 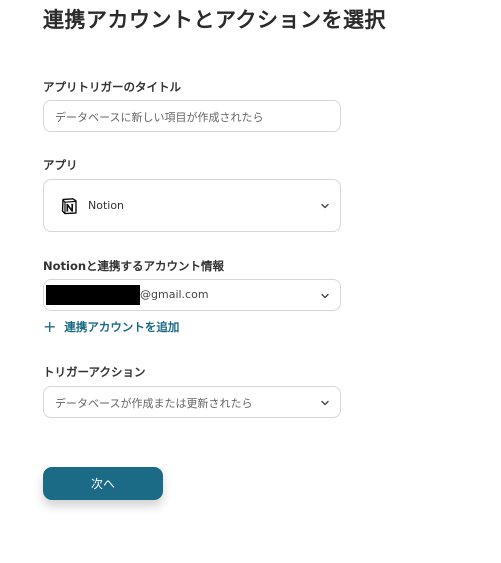 What do you see at coordinates (192, 205) in the screenshot?
I see `app-select: Notion` at bounding box center [192, 205].